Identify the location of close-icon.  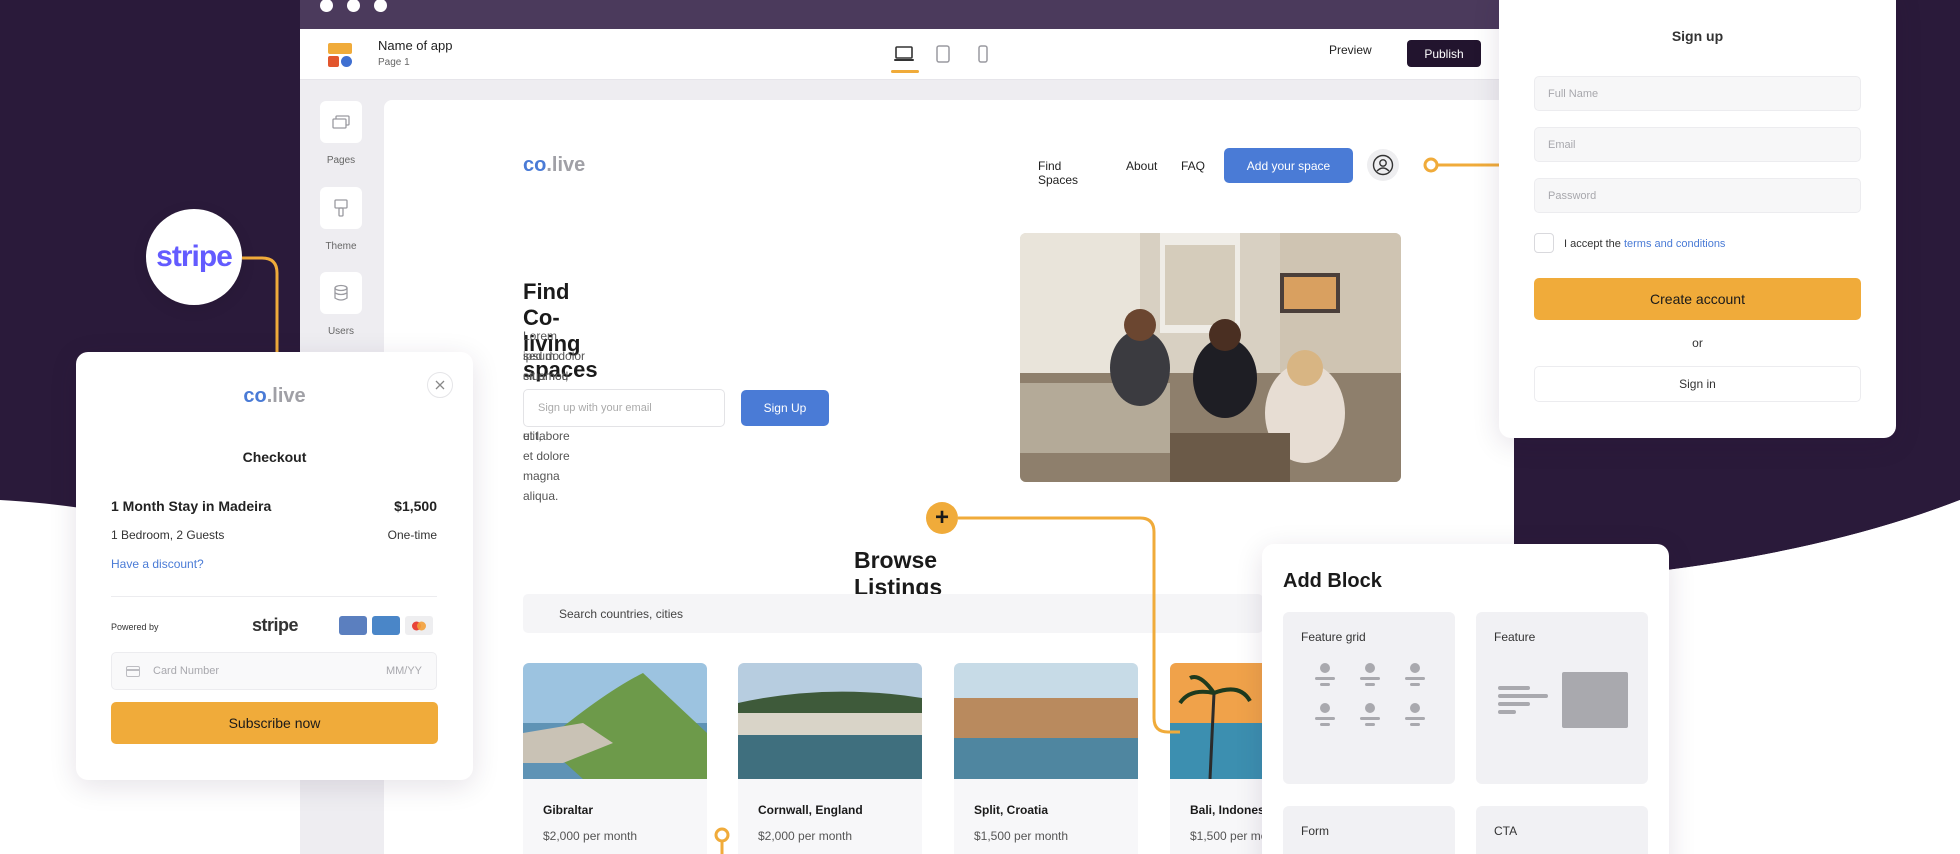
(440, 385).